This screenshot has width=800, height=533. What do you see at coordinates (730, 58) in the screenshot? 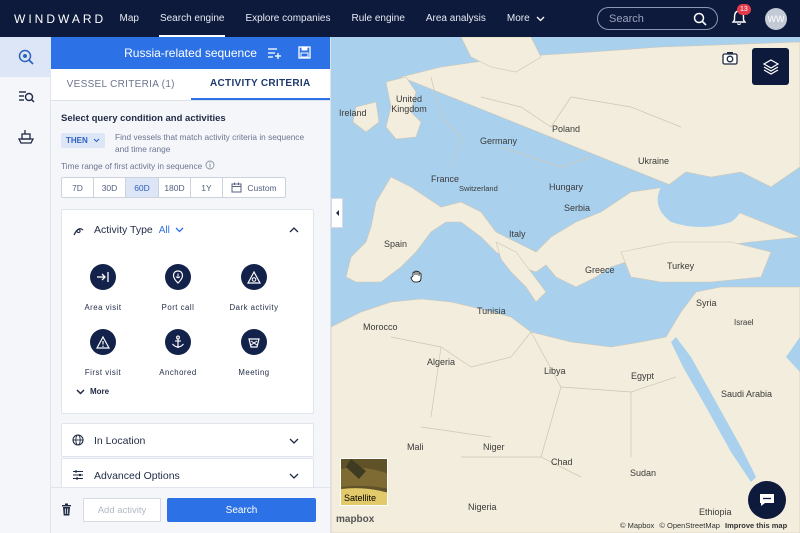
I see `camera-icon` at bounding box center [730, 58].